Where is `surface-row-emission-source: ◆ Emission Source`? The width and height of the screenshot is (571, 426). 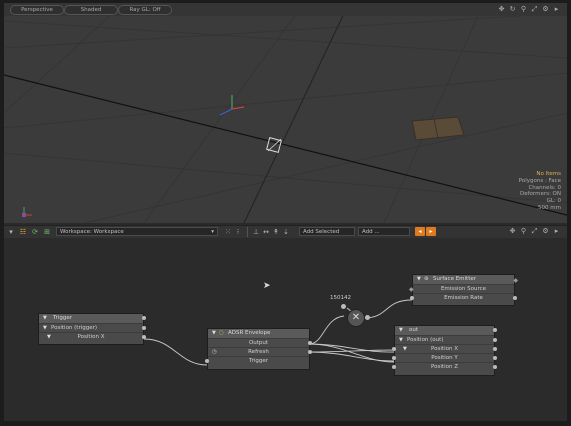 surface-row-emission-source: ◆ Emission Source is located at coordinates (461, 288).